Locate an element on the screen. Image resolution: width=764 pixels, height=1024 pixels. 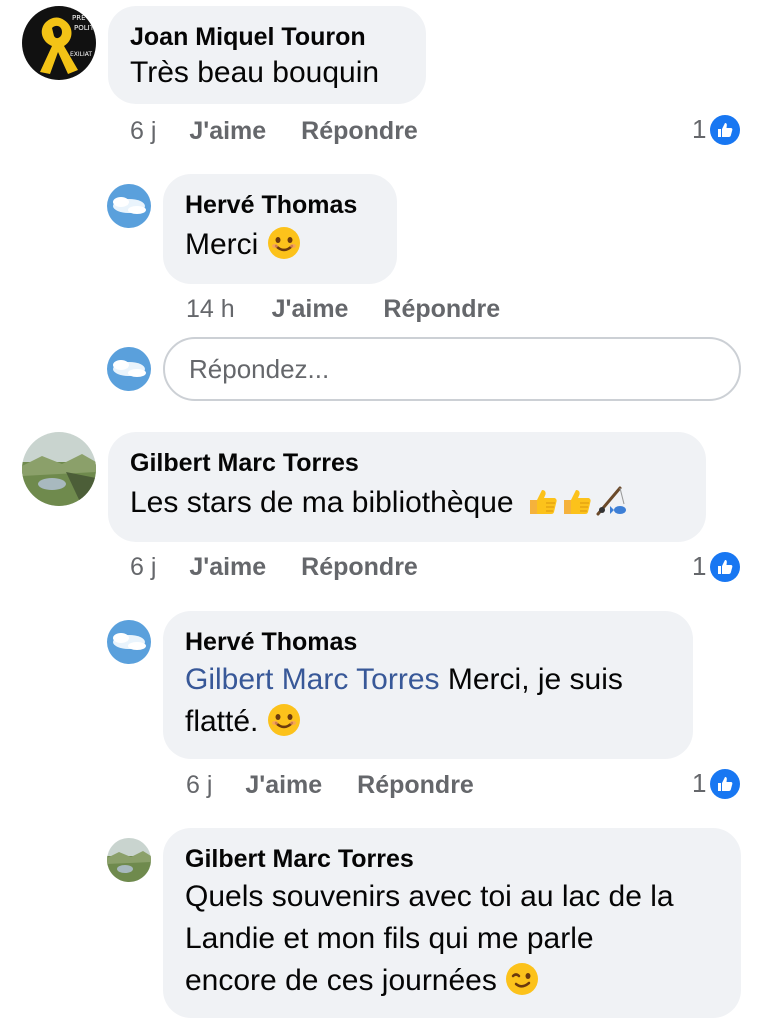
comment-text-row: Merci is located at coordinates (280, 245).